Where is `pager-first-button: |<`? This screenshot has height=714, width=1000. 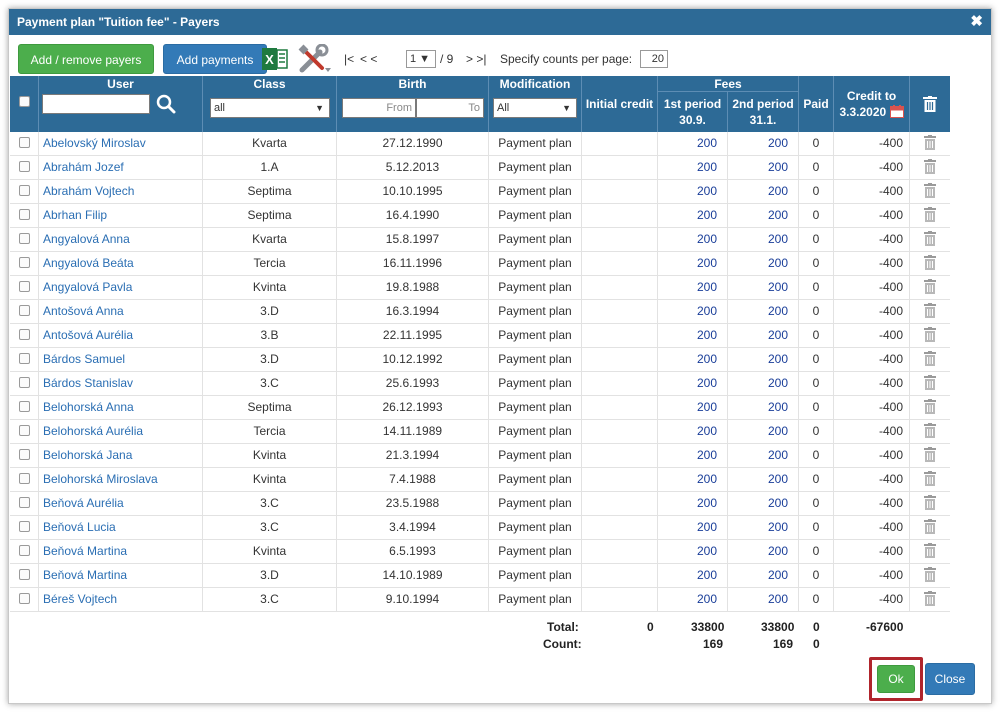 pager-first-button: |< is located at coordinates (349, 59).